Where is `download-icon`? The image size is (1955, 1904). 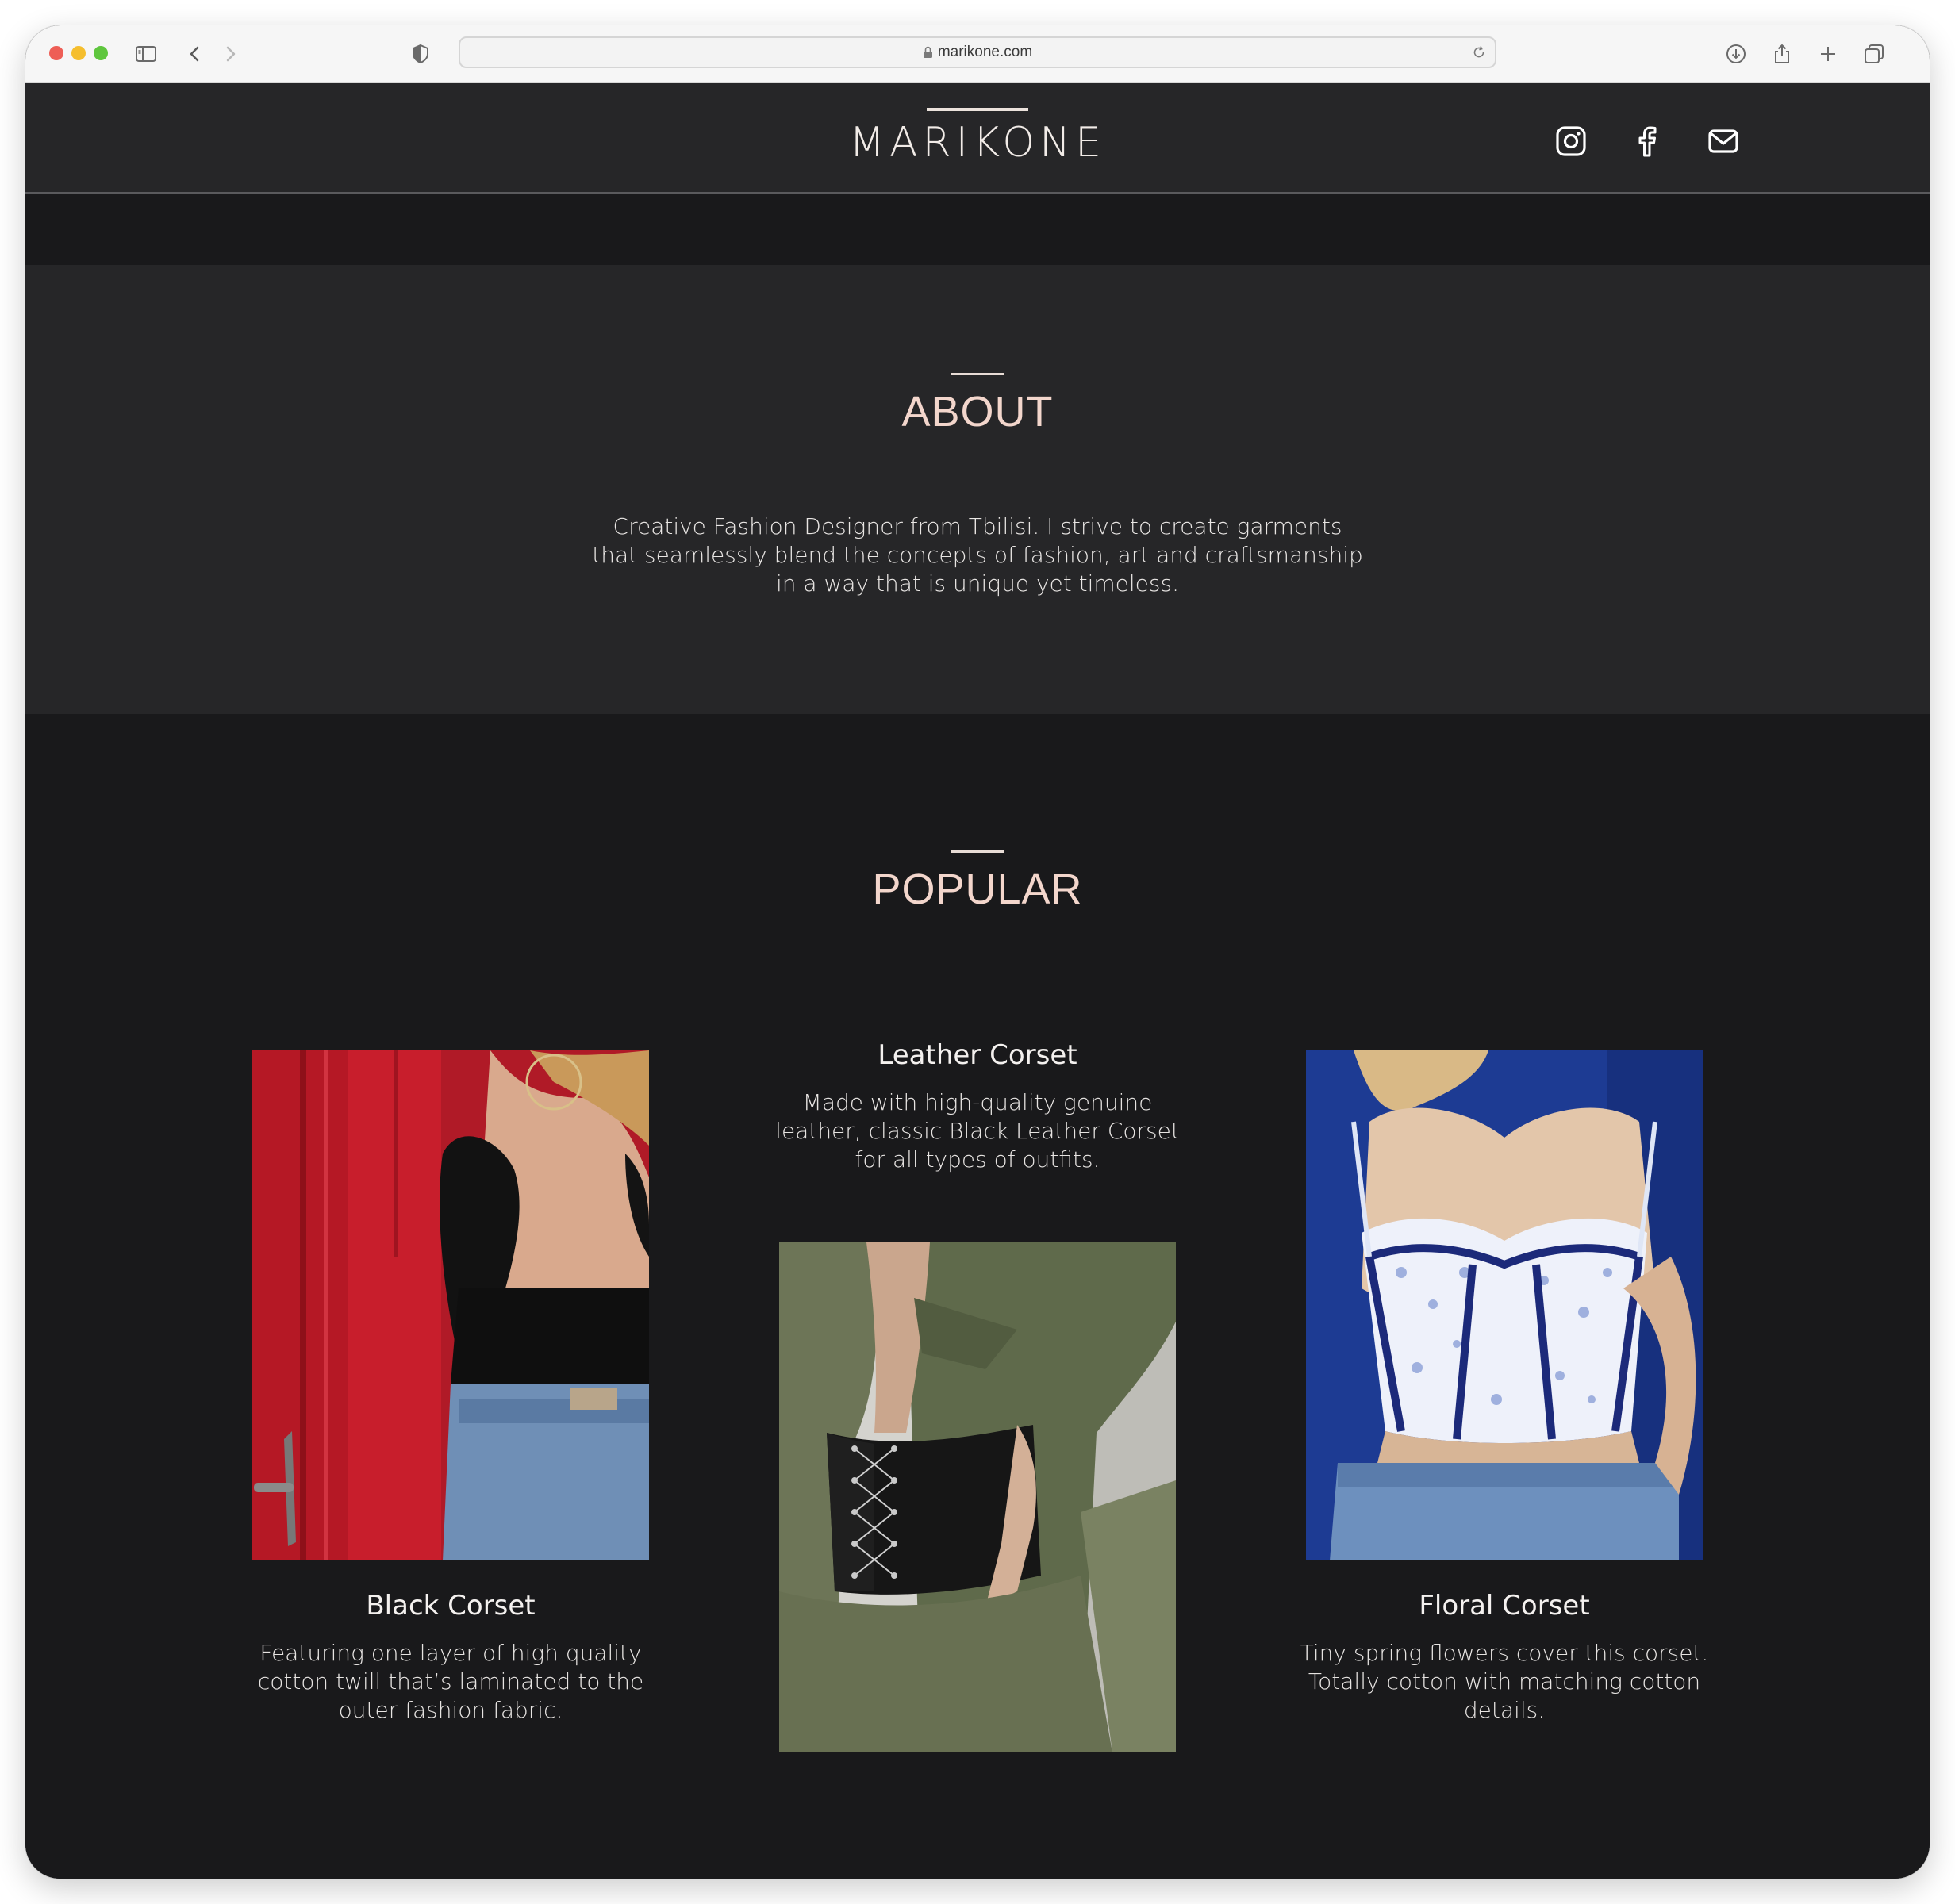
download-icon is located at coordinates (1736, 54).